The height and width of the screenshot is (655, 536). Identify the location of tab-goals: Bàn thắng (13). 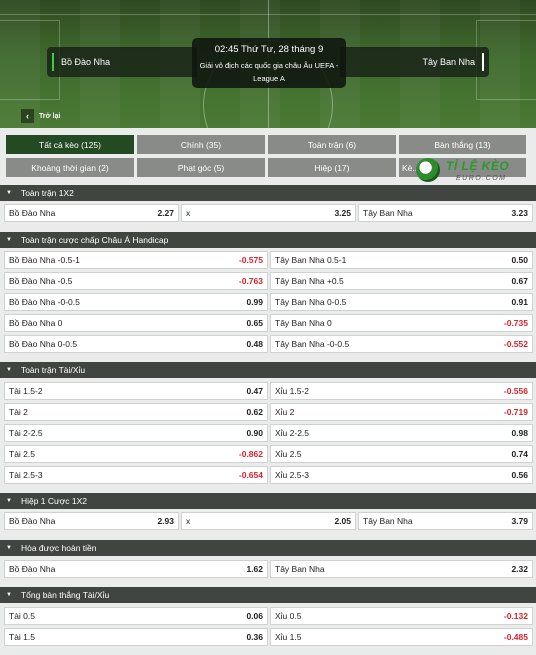
(462, 144).